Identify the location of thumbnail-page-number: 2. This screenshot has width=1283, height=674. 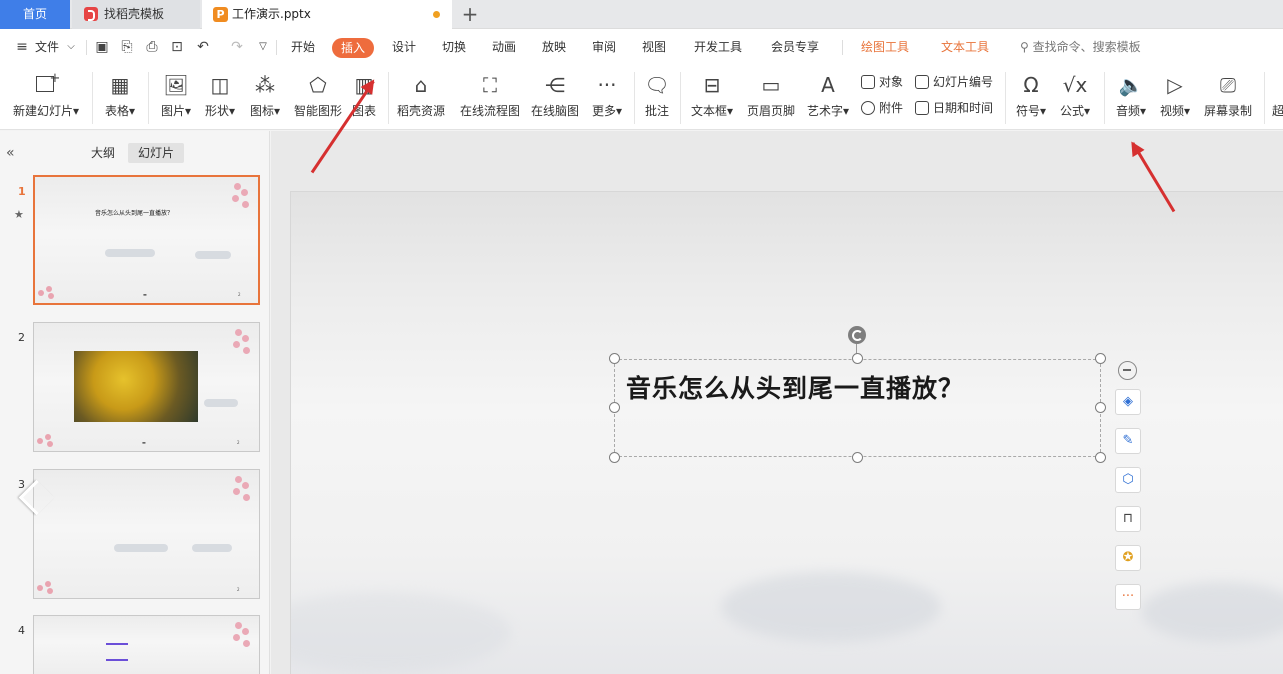
(238, 589).